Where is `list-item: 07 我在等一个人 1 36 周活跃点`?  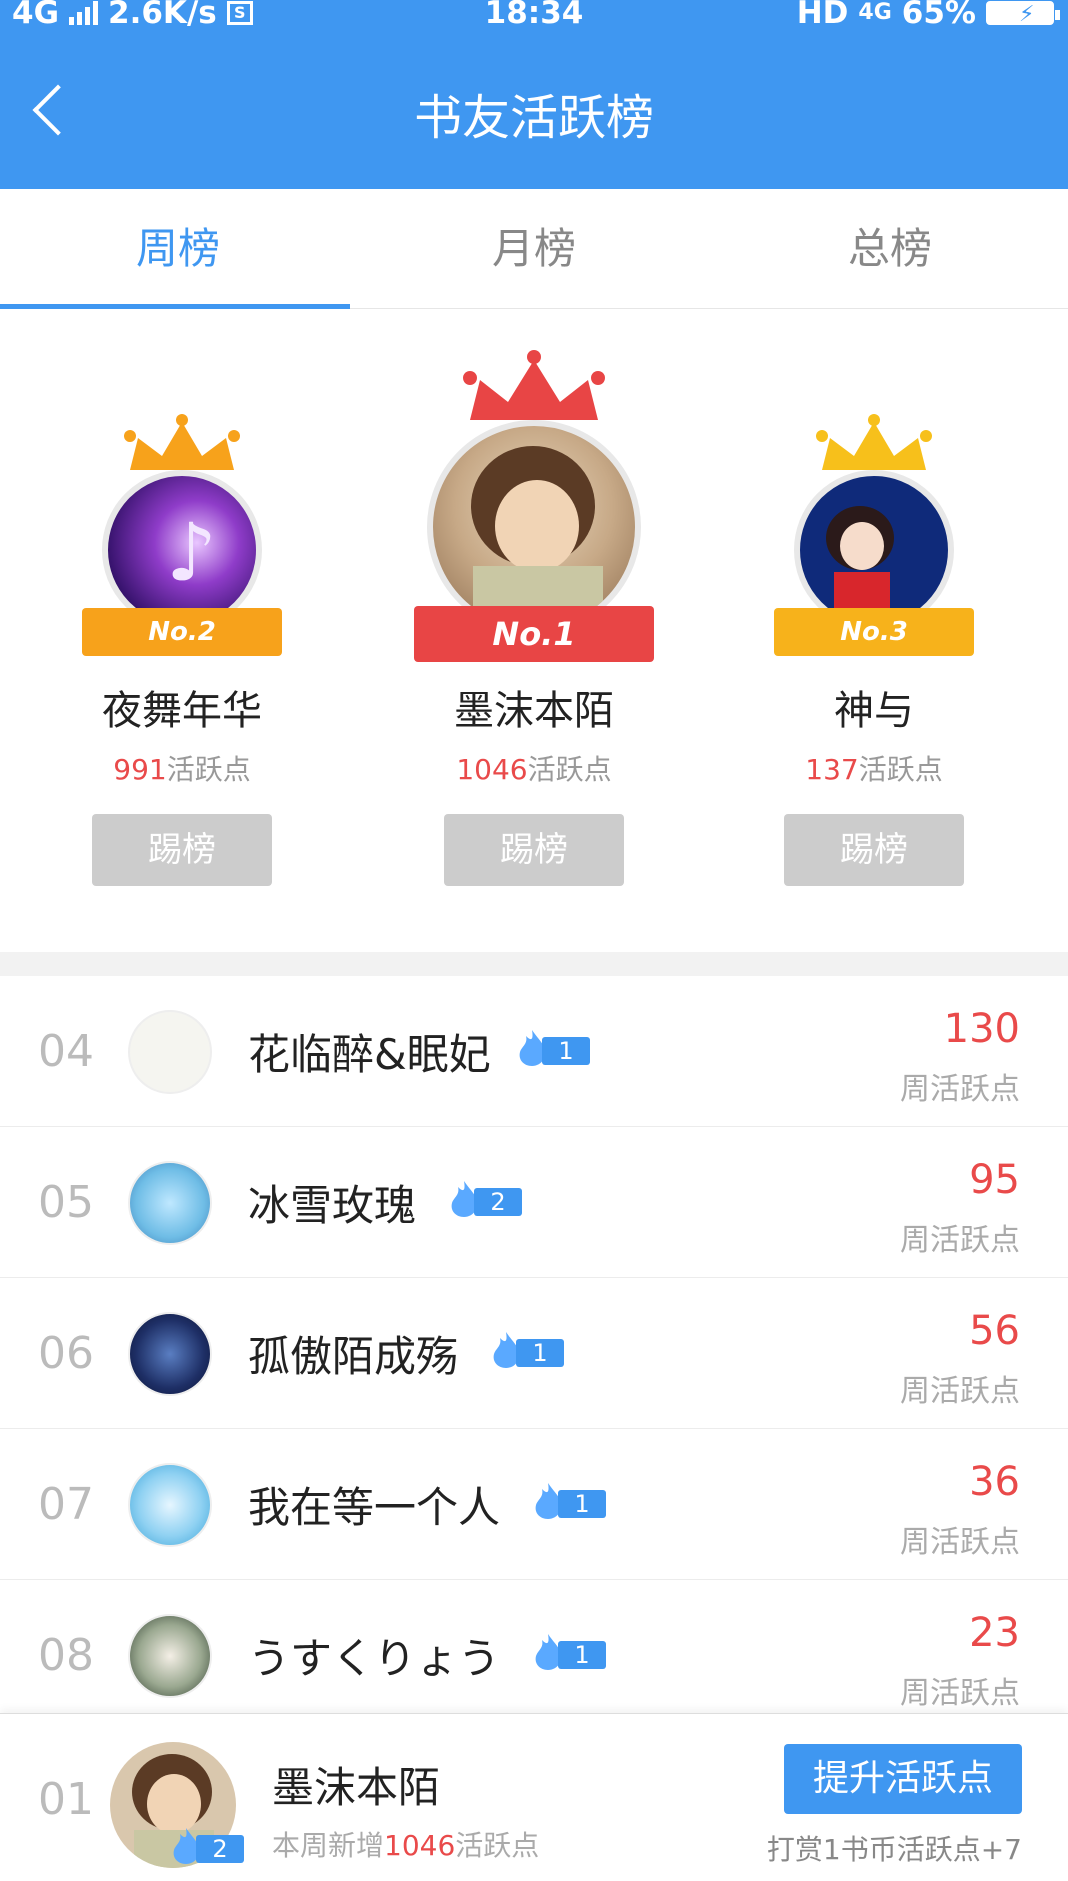 list-item: 07 我在等一个人 1 36 周活跃点 is located at coordinates (534, 1504).